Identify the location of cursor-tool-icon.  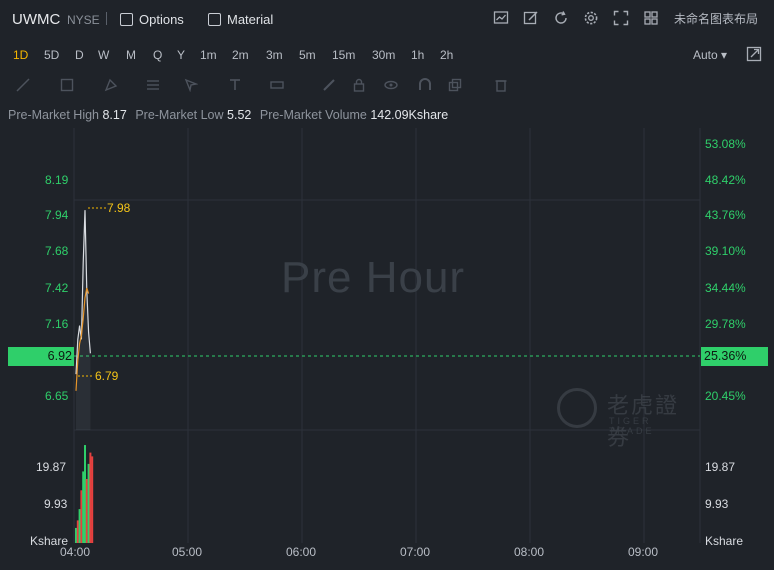
(191, 85).